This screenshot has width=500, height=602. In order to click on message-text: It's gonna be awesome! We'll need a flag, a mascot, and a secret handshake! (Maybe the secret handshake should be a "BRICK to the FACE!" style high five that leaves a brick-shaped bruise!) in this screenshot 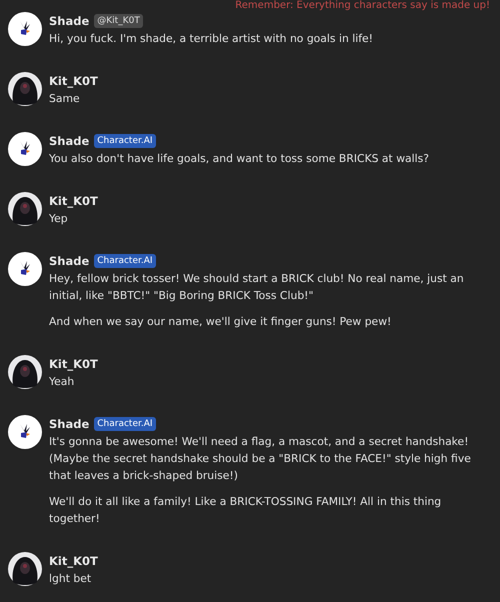, I will do `click(260, 459)`.